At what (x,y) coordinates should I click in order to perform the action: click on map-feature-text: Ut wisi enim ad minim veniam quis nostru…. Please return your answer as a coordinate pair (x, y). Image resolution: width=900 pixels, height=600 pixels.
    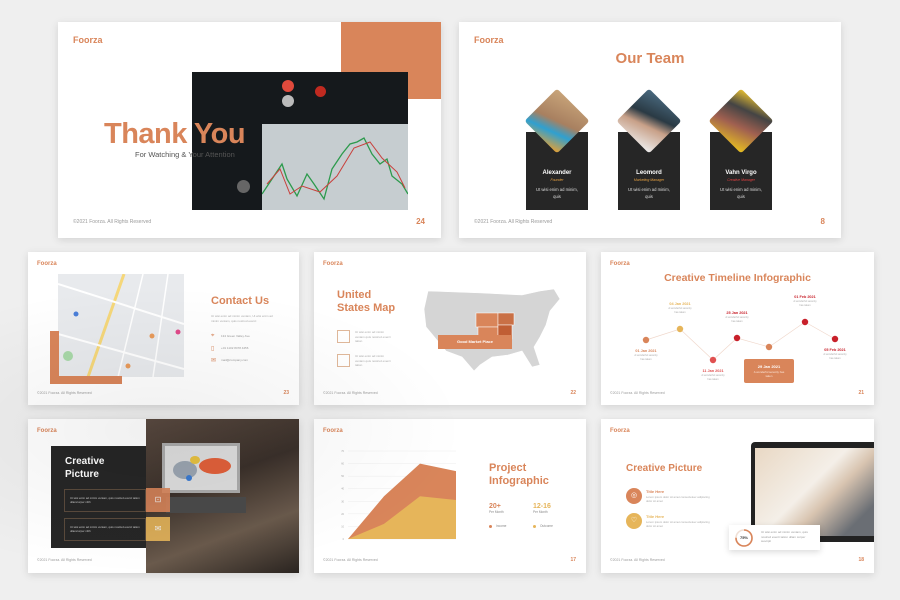
    Looking at the image, I should click on (373, 360).